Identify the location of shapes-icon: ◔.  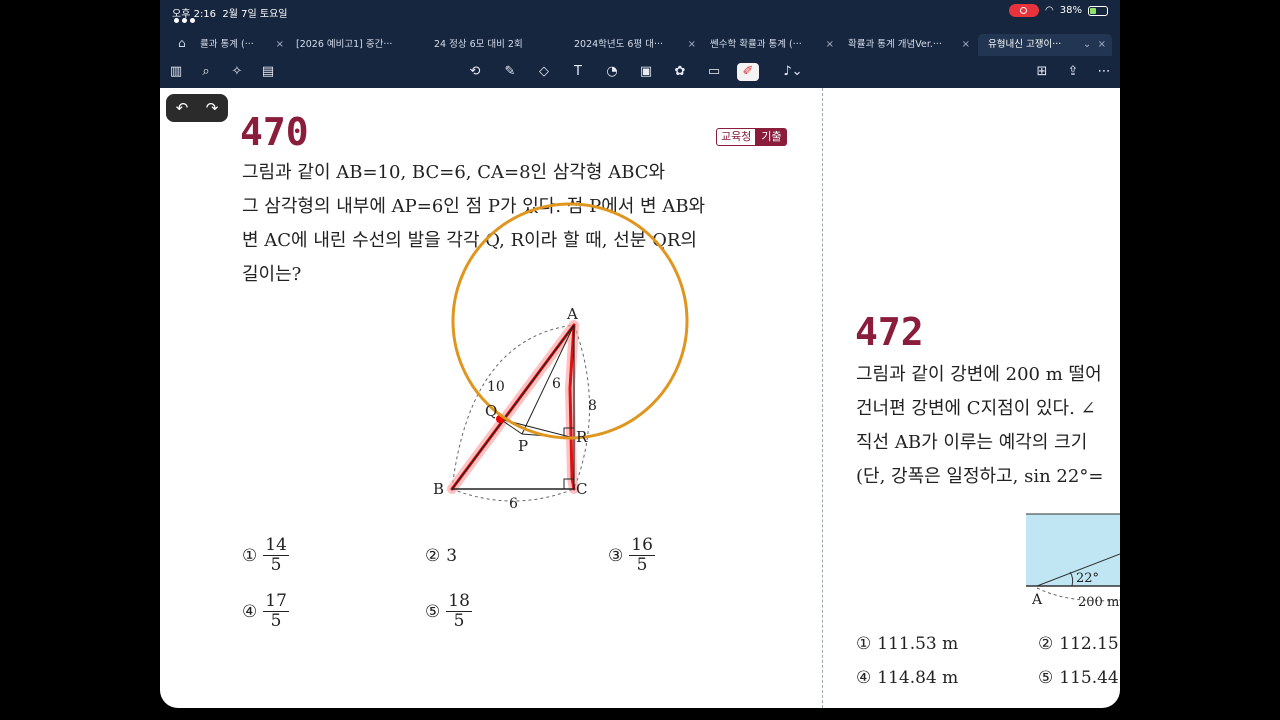
(612, 72).